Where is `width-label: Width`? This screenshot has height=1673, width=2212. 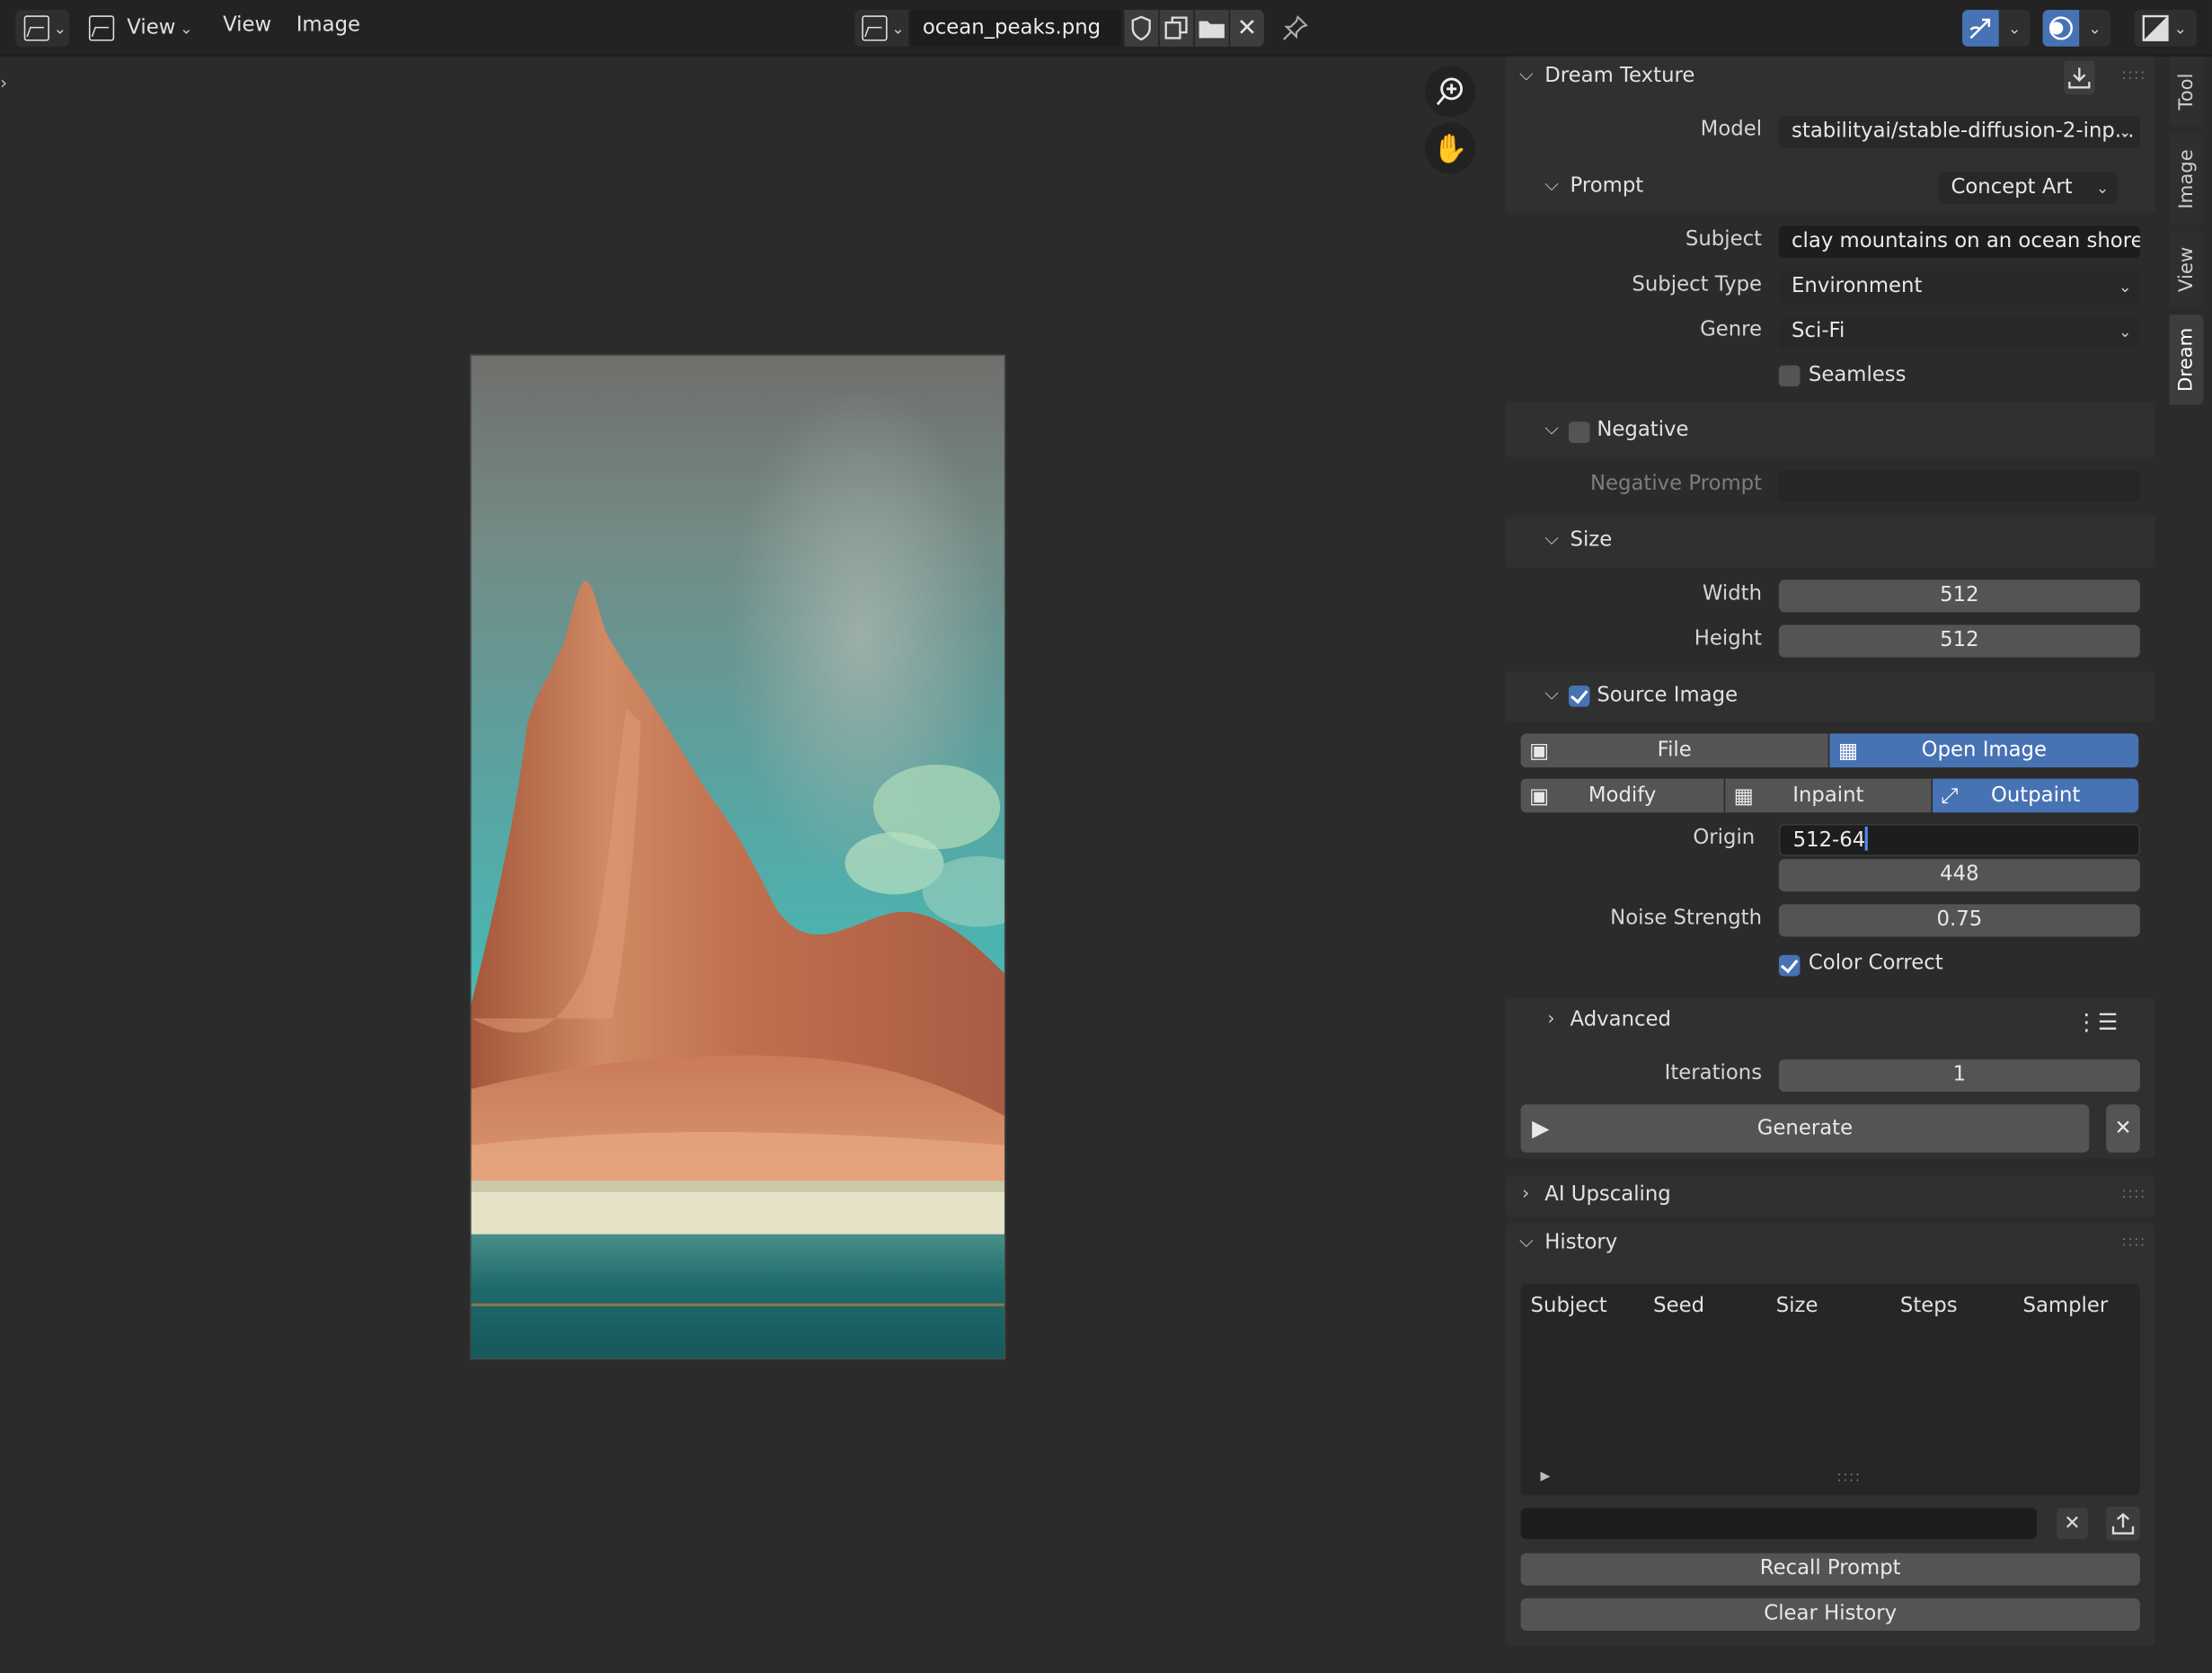 width-label: Width is located at coordinates (1733, 594).